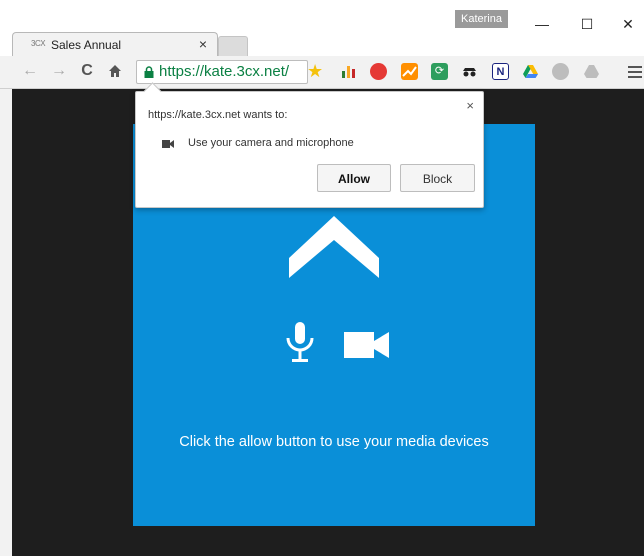 The width and height of the screenshot is (644, 556). Describe the element at coordinates (469, 71) in the screenshot. I see `spy-icon` at that location.